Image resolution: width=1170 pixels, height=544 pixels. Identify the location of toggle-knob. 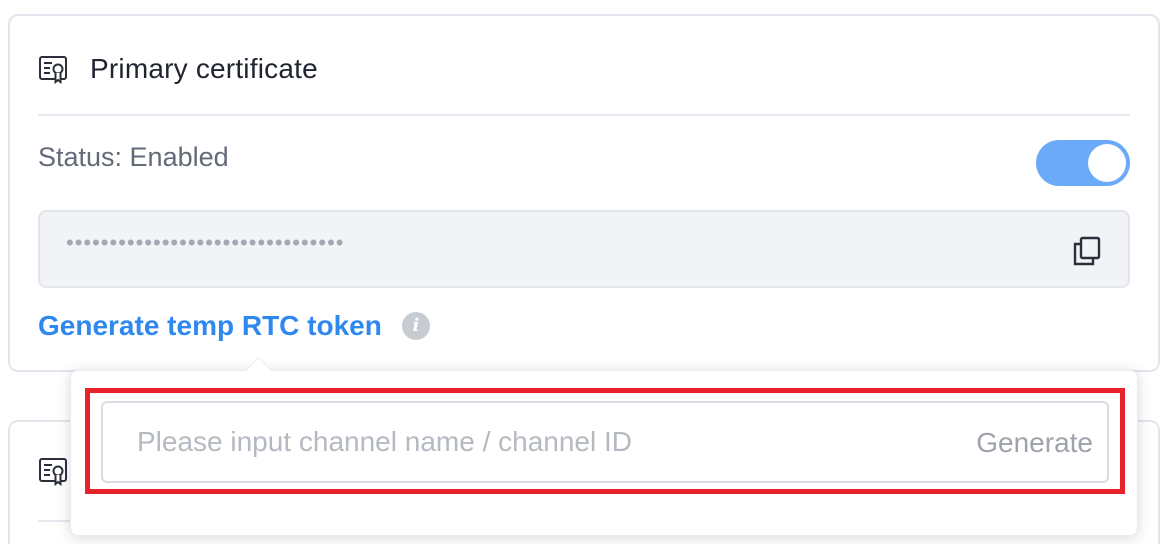
(1107, 163).